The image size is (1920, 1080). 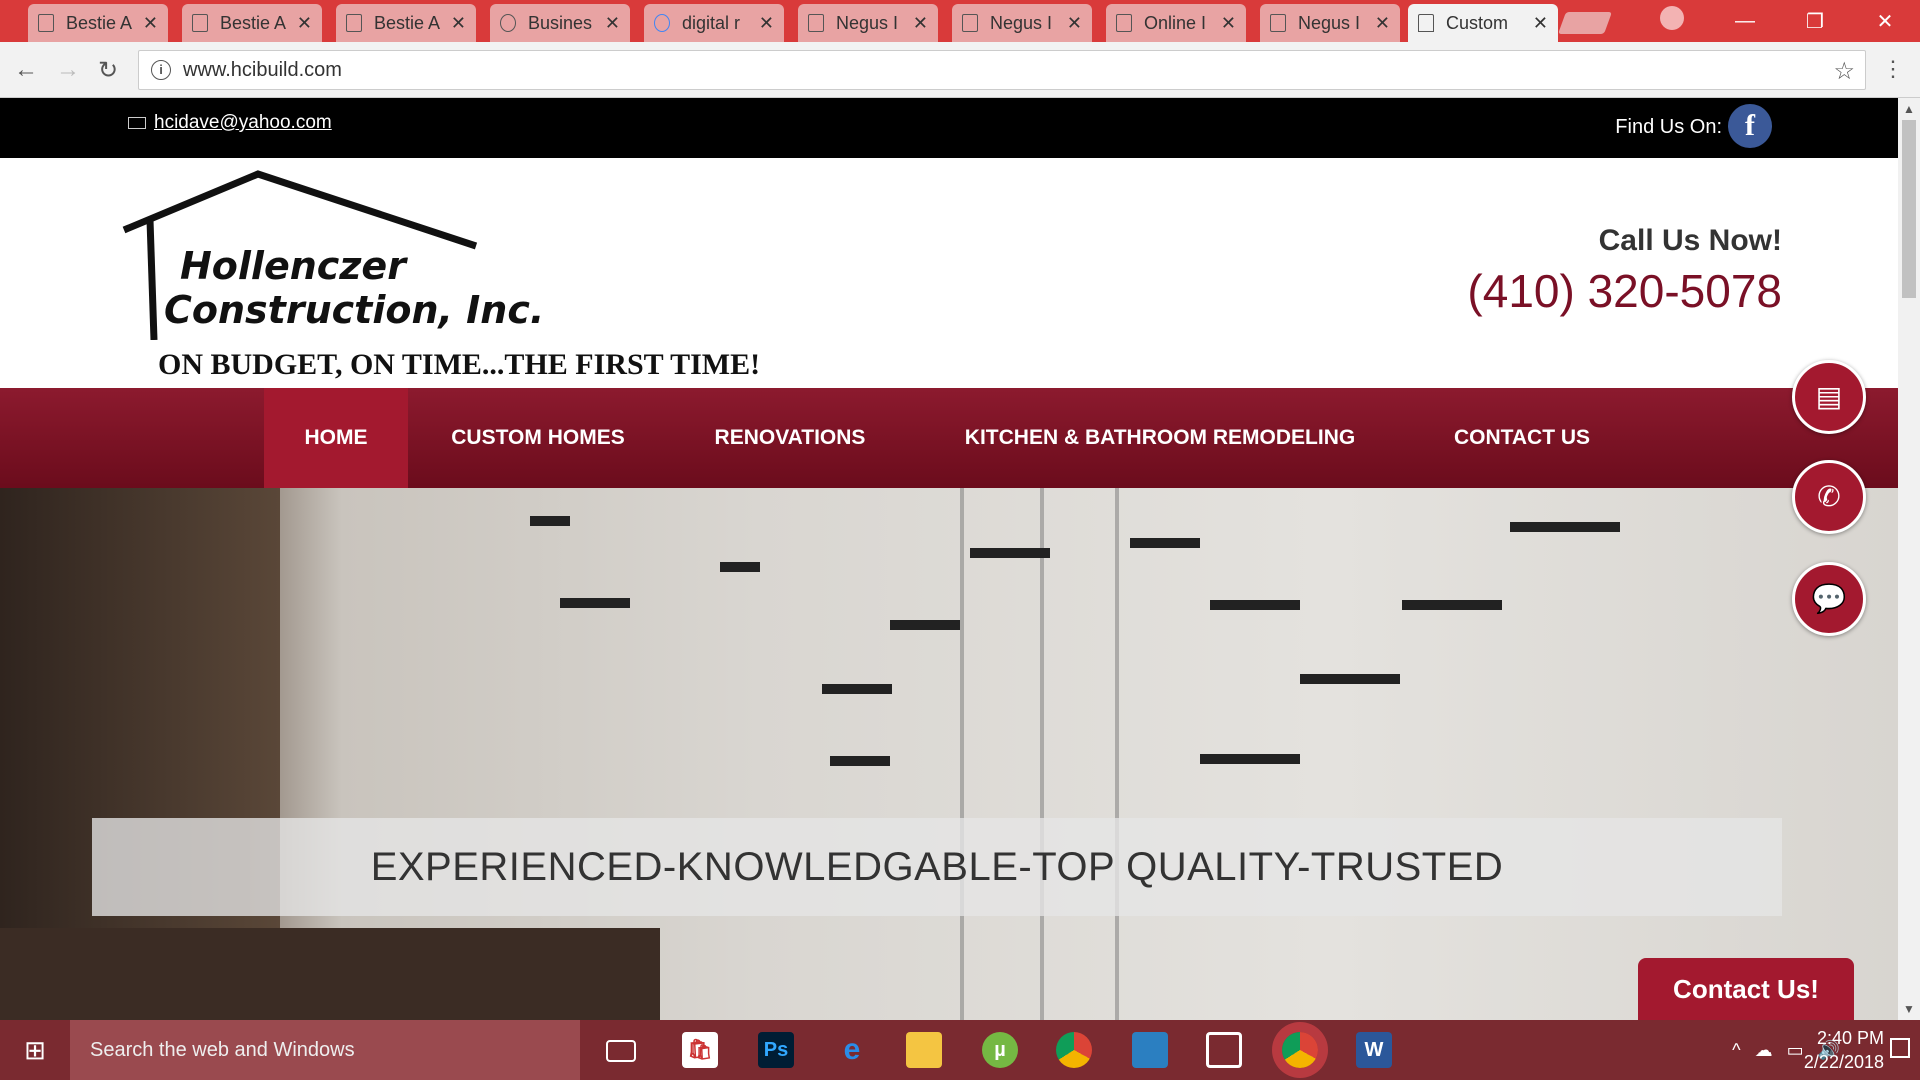 I want to click on browser-tab-3: Bestie A ✕, so click(x=406, y=23).